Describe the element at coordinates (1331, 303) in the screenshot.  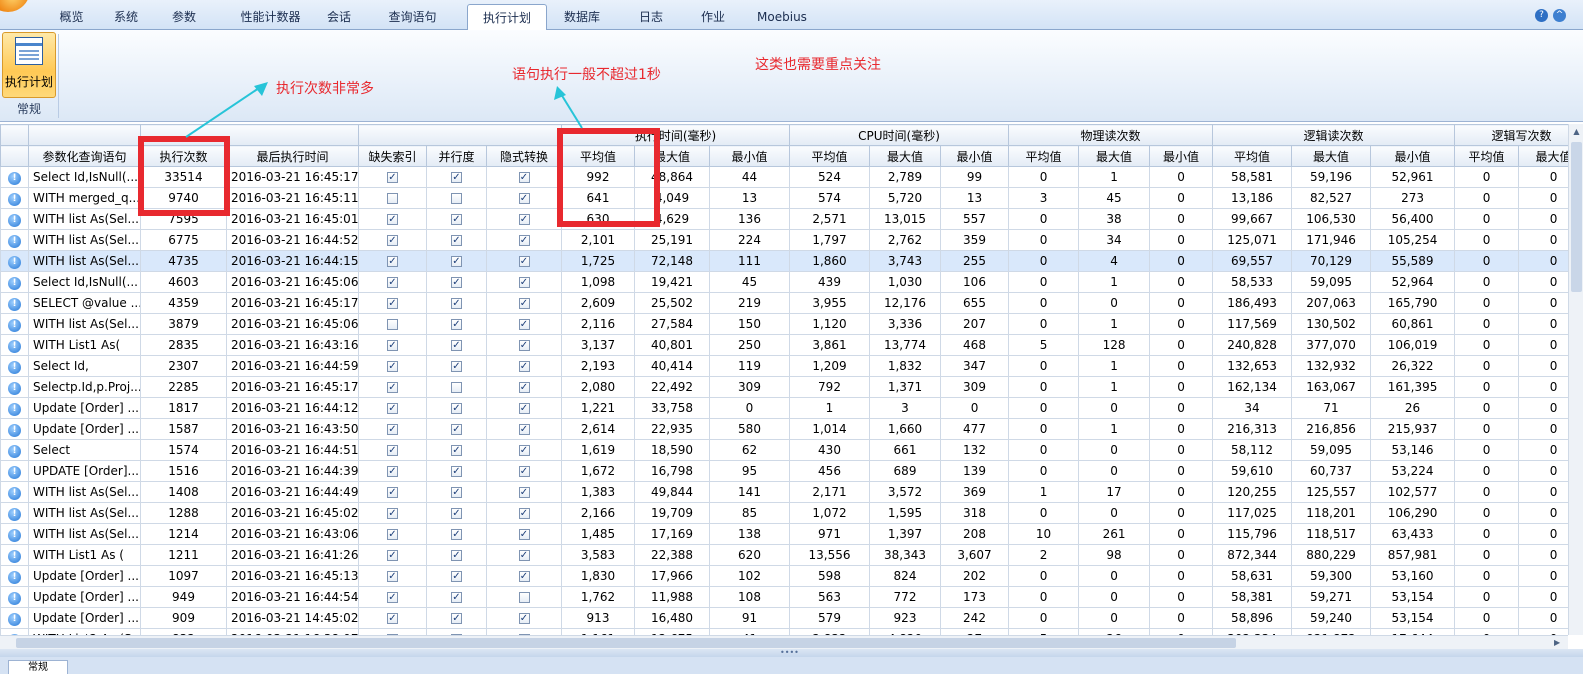
I see `grid-cell: 207,063` at that location.